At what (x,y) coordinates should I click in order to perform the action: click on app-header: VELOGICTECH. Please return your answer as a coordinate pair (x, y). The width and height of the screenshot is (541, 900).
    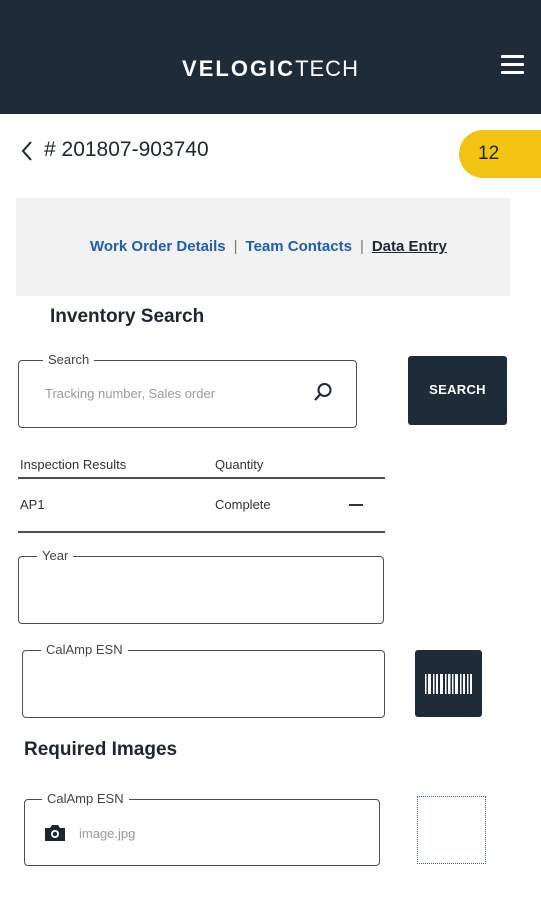
    Looking at the image, I should click on (270, 57).